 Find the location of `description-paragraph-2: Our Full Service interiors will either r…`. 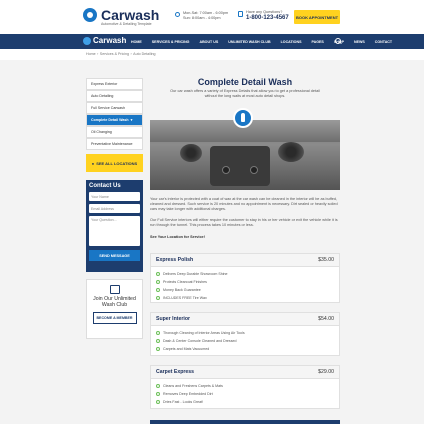

description-paragraph-2: Our Full Service interiors will either r… is located at coordinates (244, 222).